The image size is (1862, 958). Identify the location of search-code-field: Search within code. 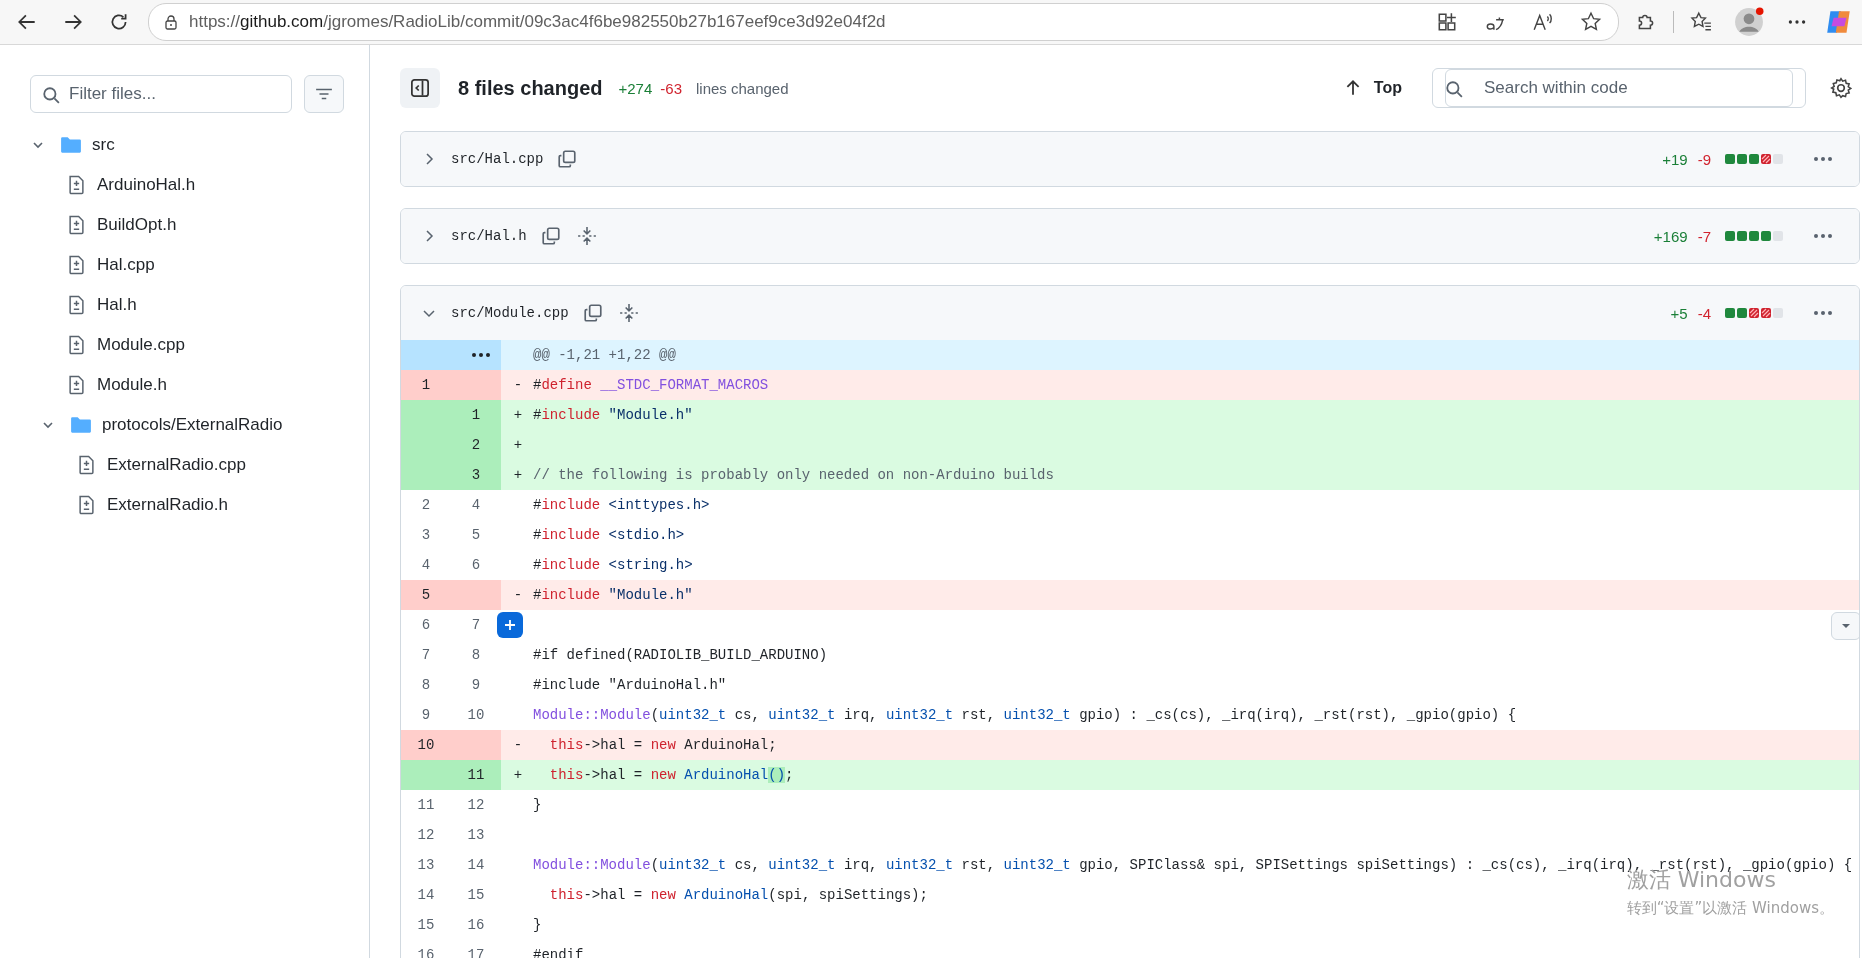
(1619, 88).